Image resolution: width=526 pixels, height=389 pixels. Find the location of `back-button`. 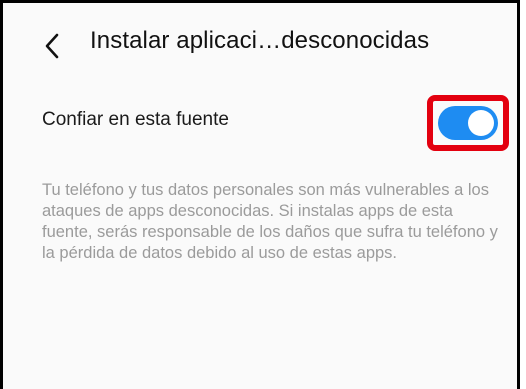

back-button is located at coordinates (52, 46).